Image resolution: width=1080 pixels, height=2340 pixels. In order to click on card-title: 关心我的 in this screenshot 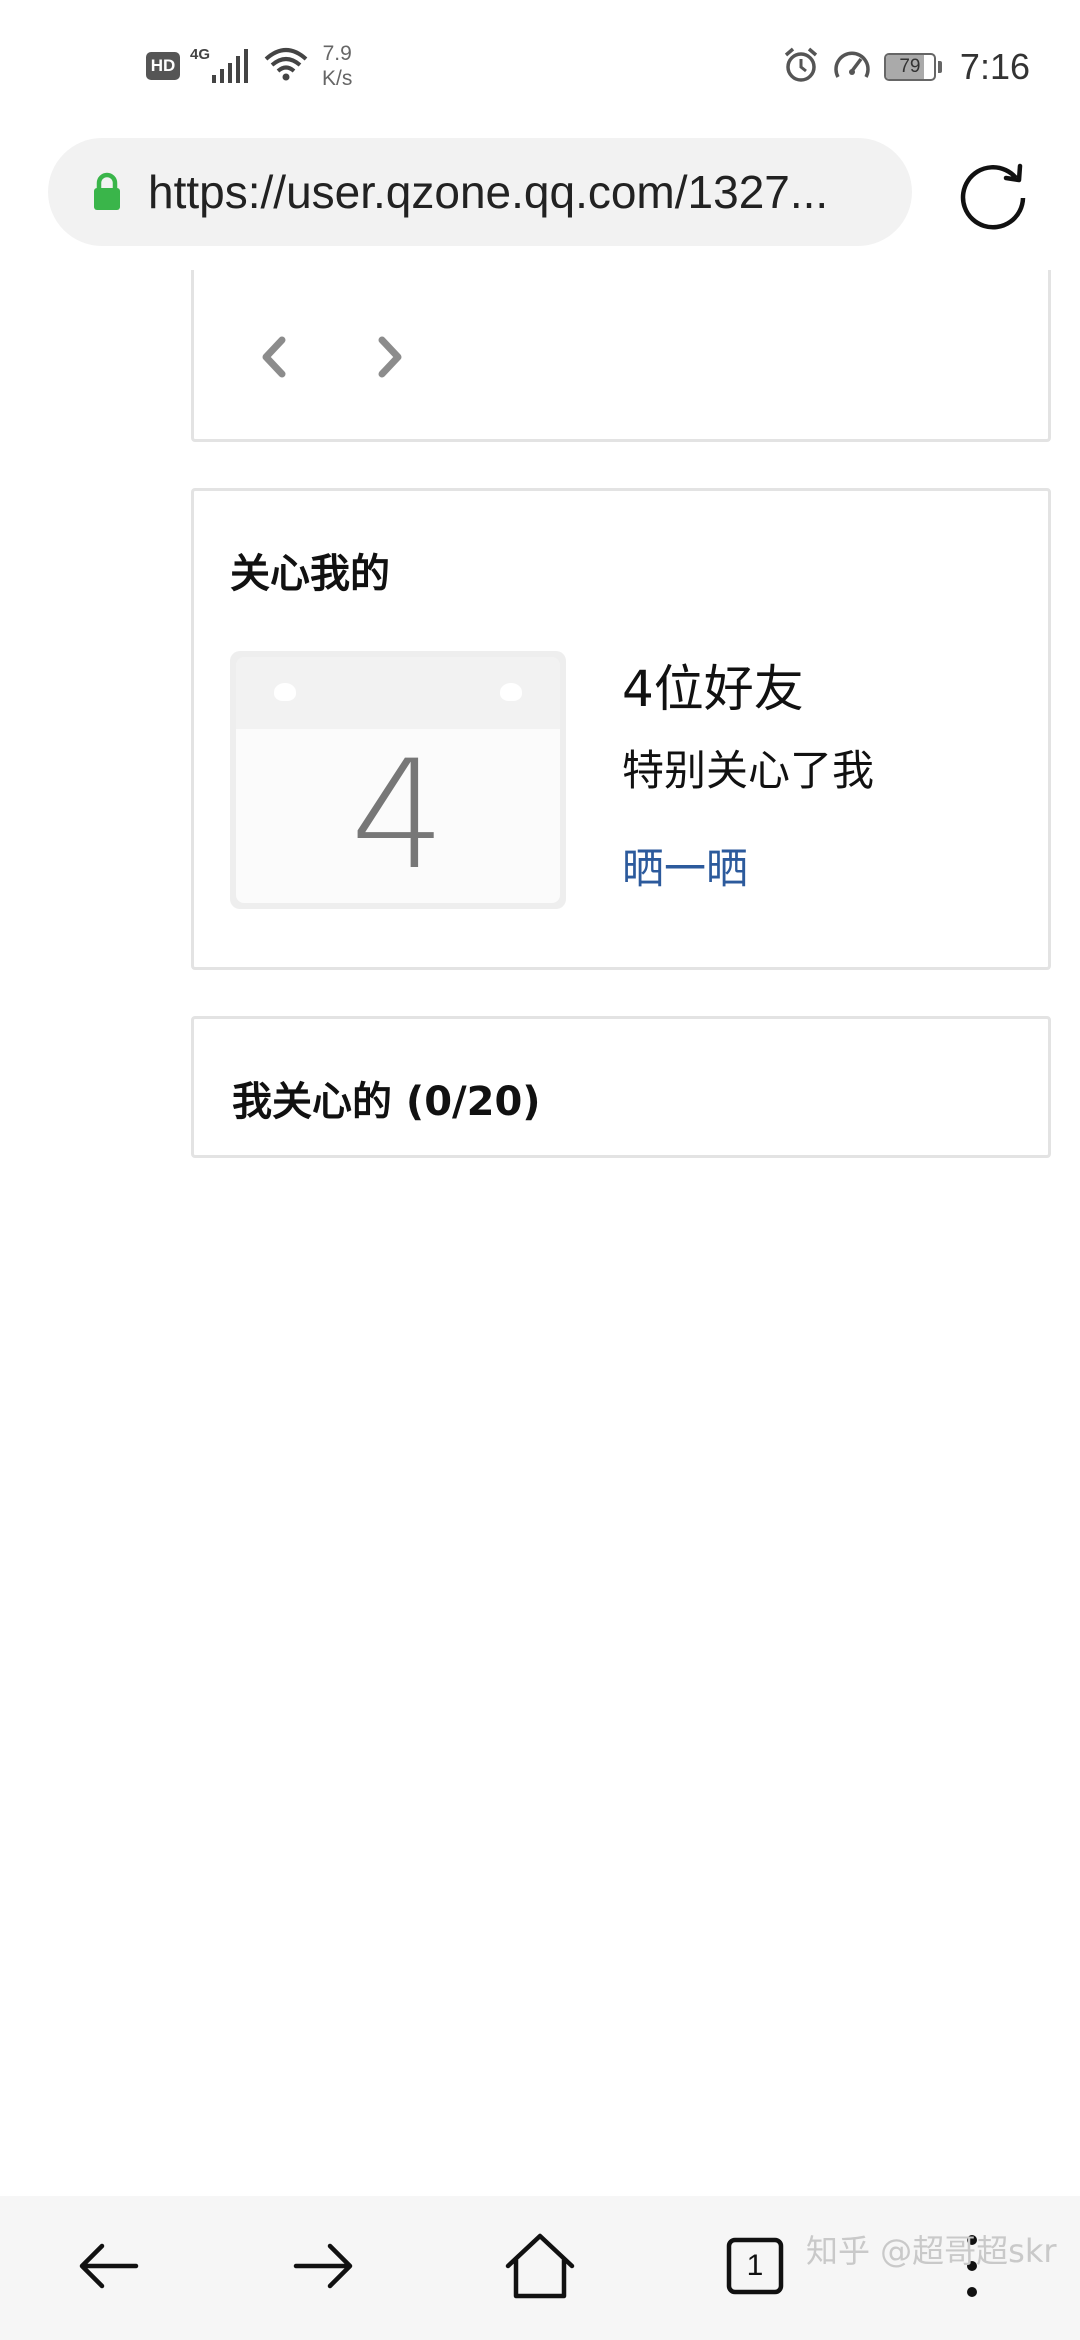, I will do `click(310, 574)`.